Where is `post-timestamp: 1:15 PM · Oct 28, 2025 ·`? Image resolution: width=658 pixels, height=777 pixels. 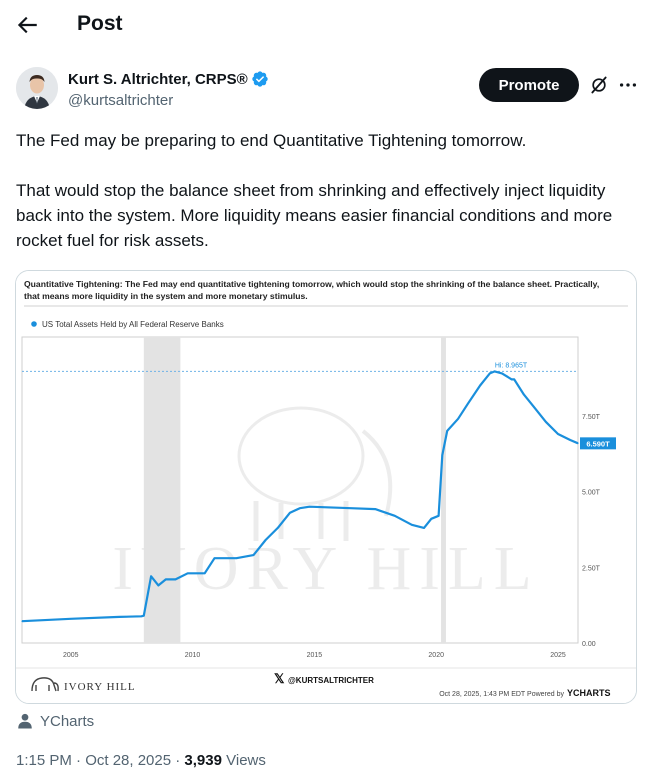 post-timestamp: 1:15 PM · Oct 28, 2025 · is located at coordinates (100, 760).